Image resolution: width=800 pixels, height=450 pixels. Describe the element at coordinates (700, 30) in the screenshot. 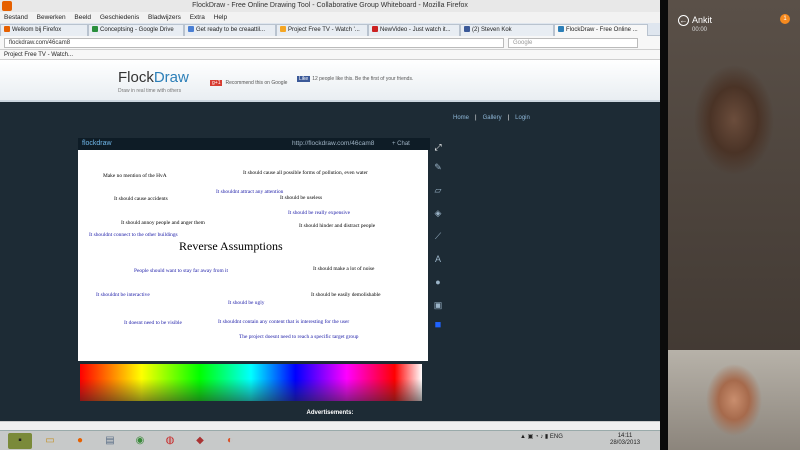

I see `call-duration: 00:00` at that location.